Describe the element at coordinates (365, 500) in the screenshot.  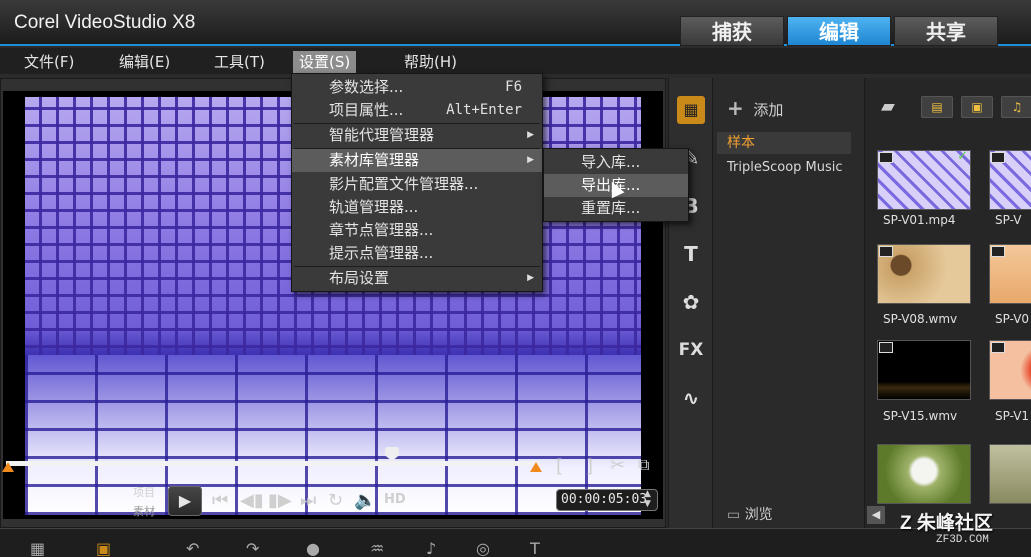
I see `volume-icon: 🔈` at that location.